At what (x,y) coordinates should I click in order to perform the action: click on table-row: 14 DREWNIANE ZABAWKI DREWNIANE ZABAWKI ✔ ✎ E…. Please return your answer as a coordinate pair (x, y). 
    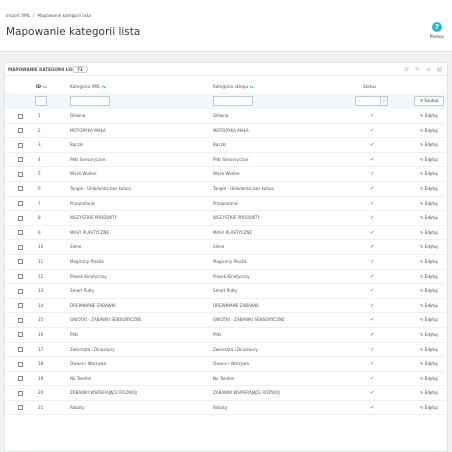
    Looking at the image, I should click on (226, 306).